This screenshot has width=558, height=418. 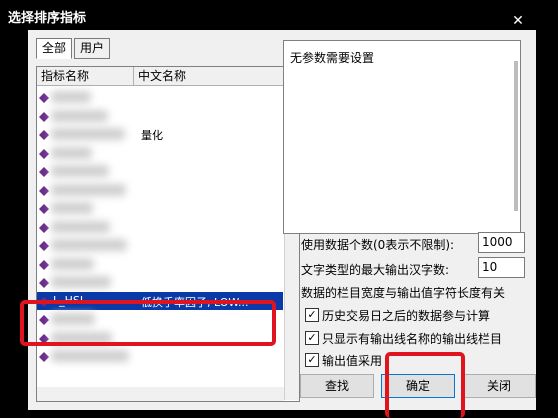 What do you see at coordinates (501, 242) in the screenshot?
I see `data-count-input: 1000` at bounding box center [501, 242].